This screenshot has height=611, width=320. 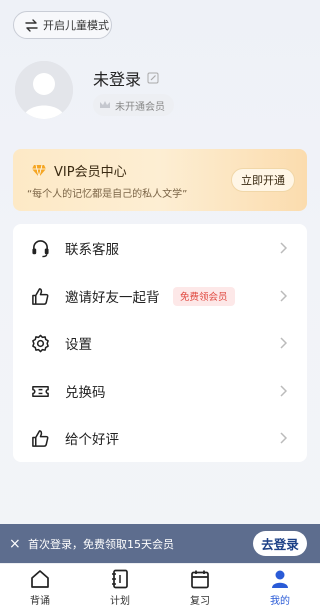 What do you see at coordinates (40, 343) in the screenshot?
I see `gear-icon` at bounding box center [40, 343].